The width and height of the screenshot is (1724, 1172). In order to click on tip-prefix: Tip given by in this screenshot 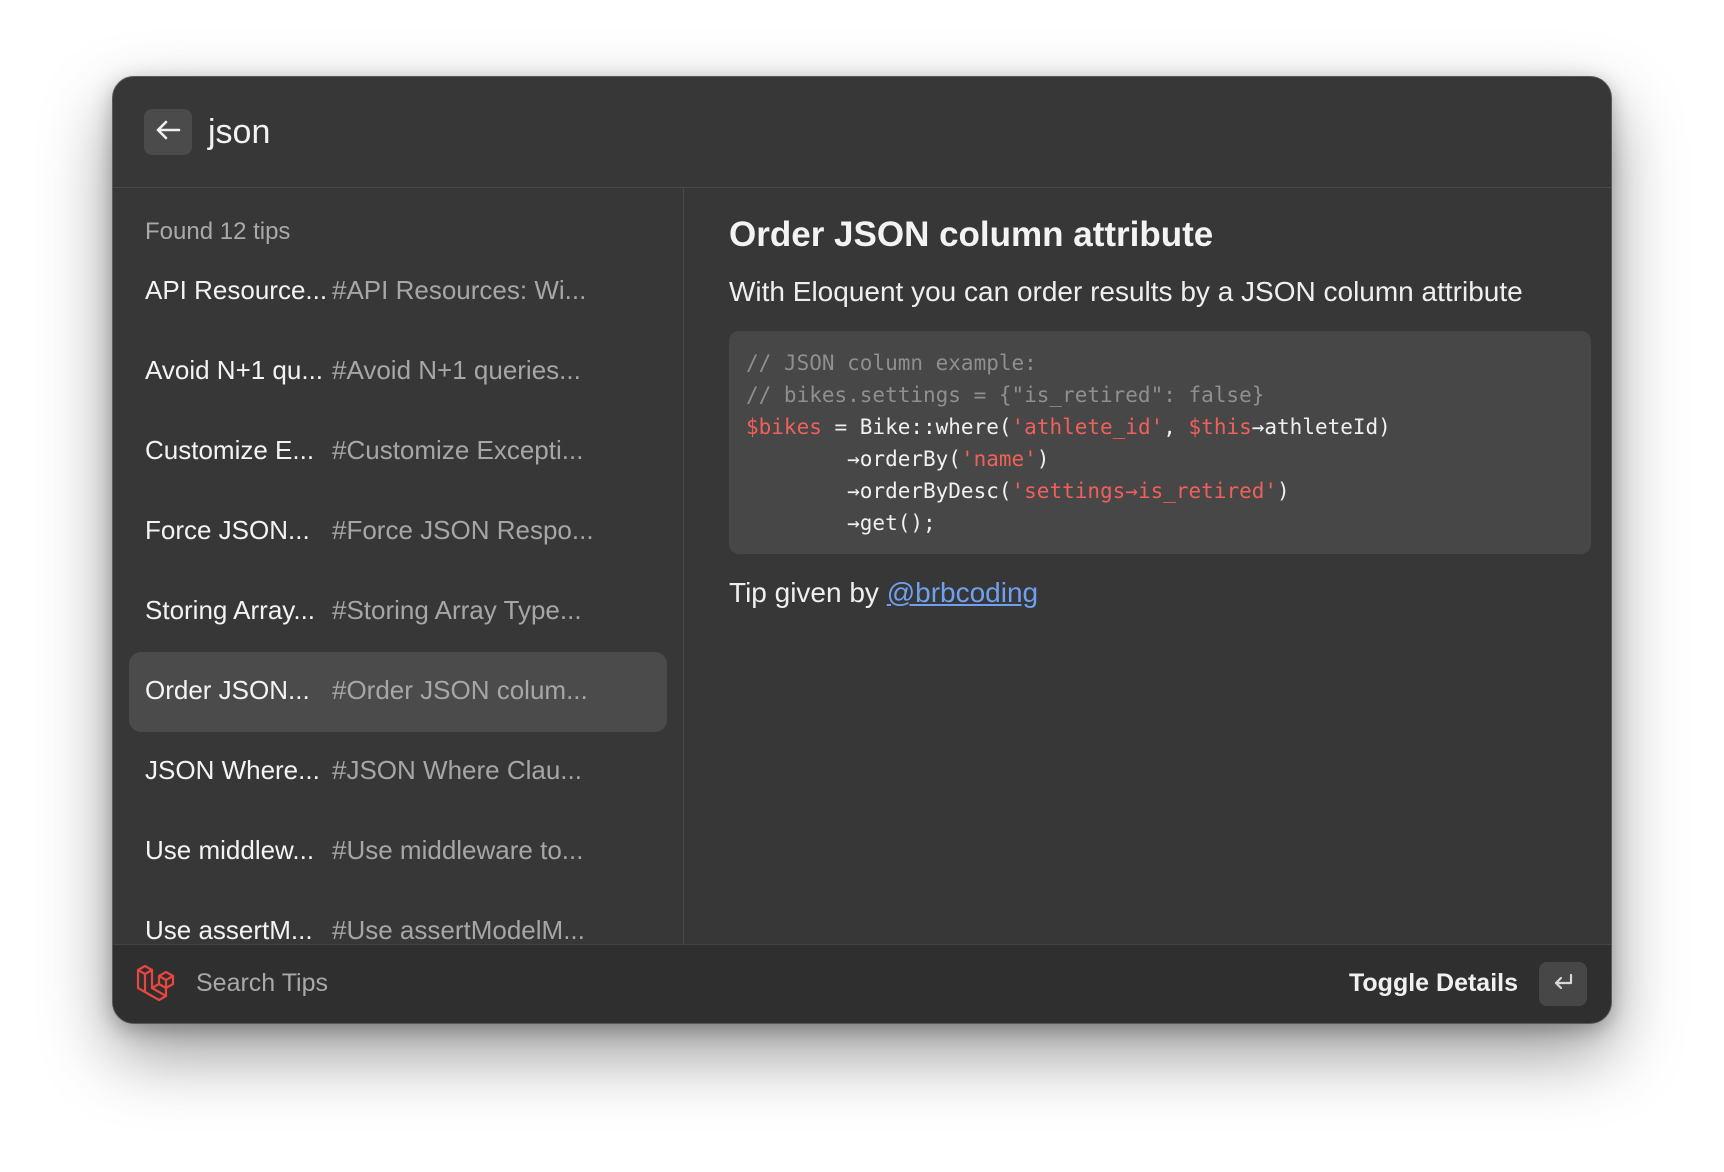, I will do `click(808, 592)`.